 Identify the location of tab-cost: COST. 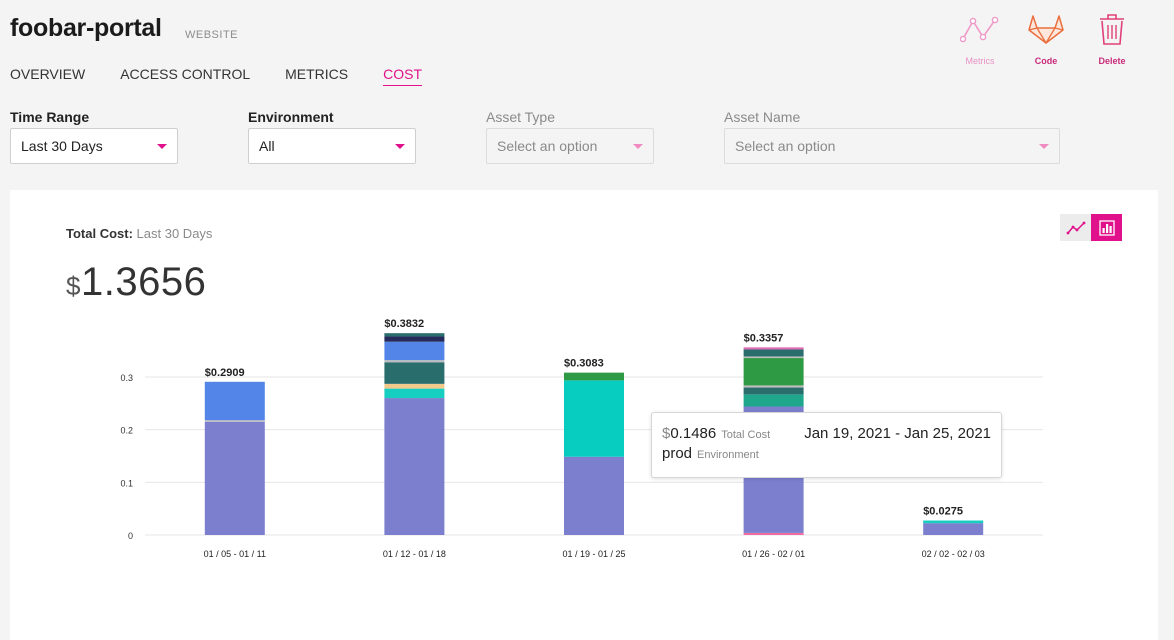
(403, 76).